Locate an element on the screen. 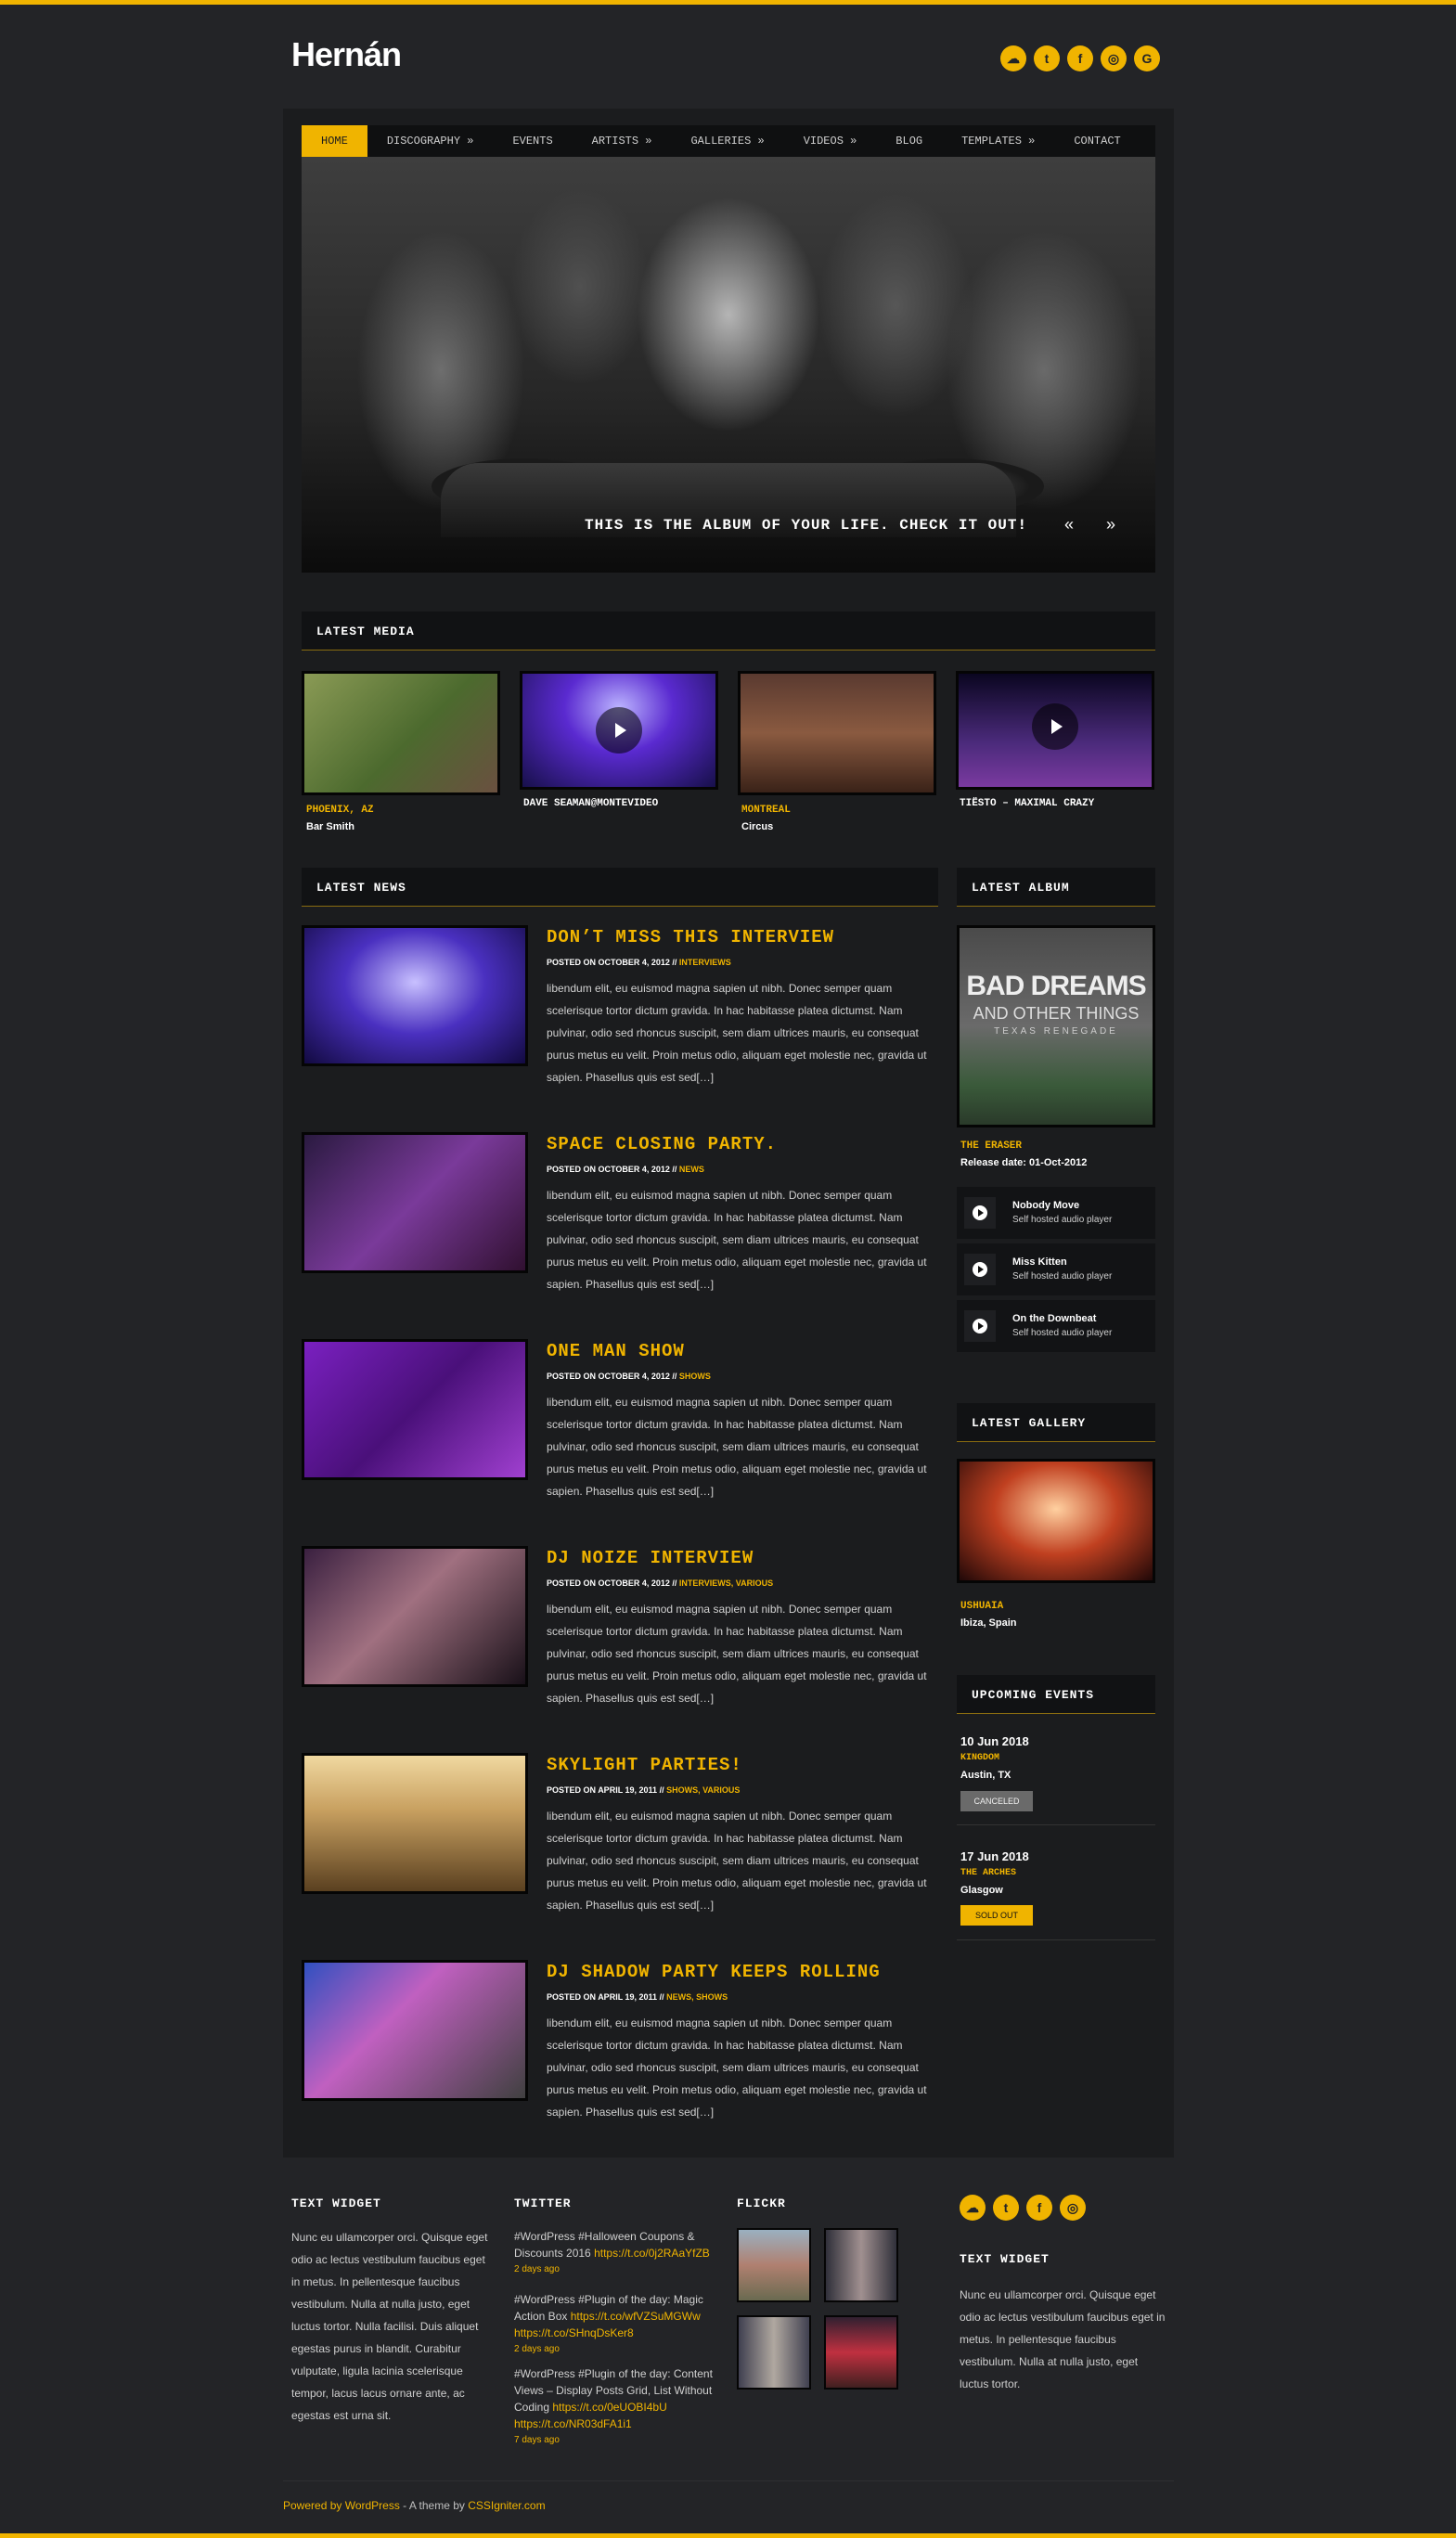  event-venue: THE ARCHES is located at coordinates (988, 1873).